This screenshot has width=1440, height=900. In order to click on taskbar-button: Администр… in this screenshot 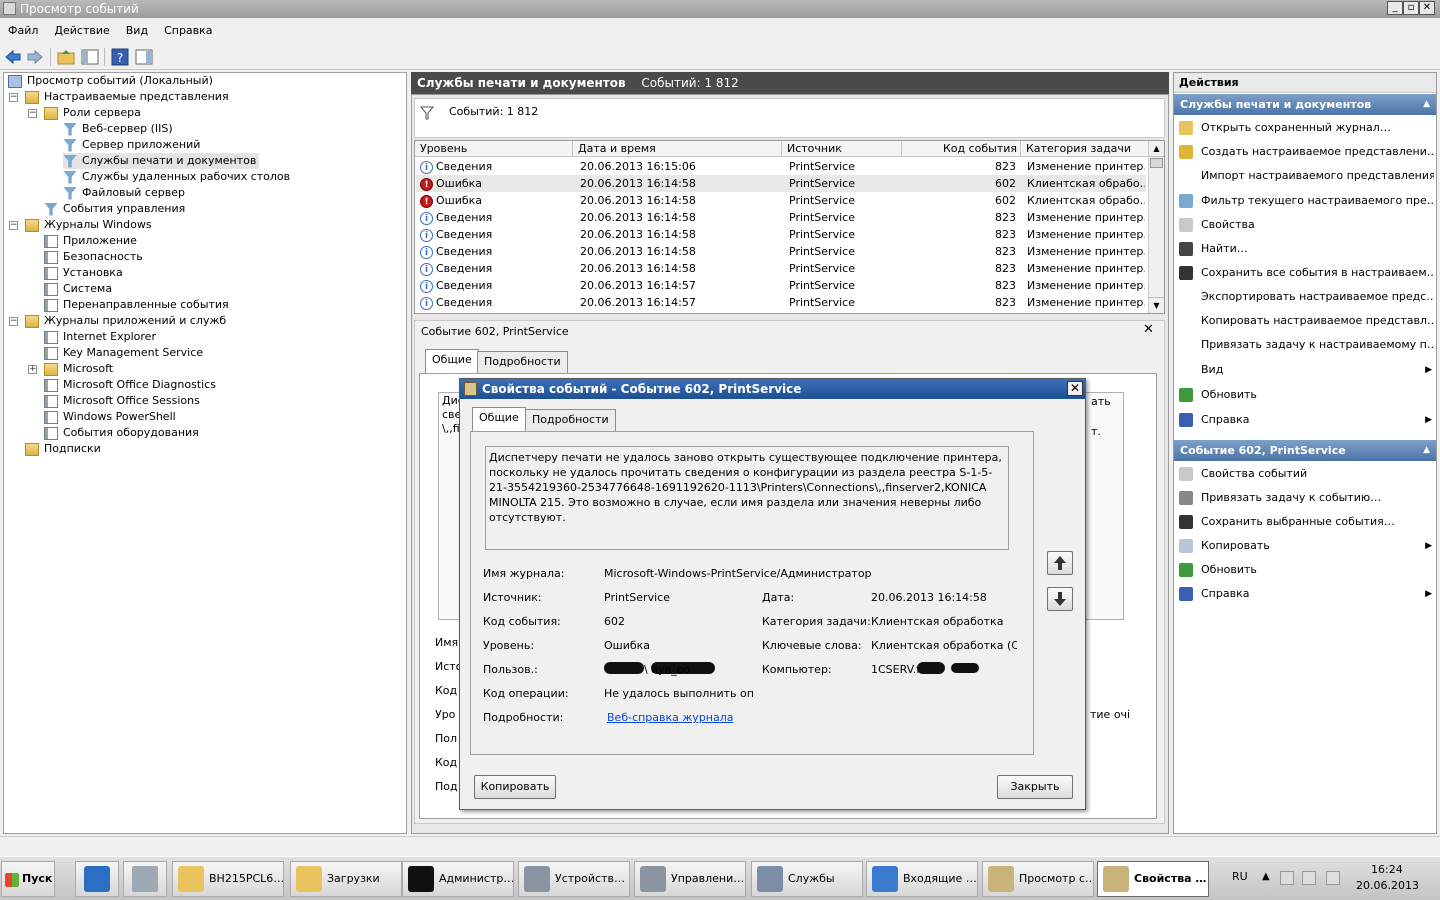, I will do `click(458, 879)`.